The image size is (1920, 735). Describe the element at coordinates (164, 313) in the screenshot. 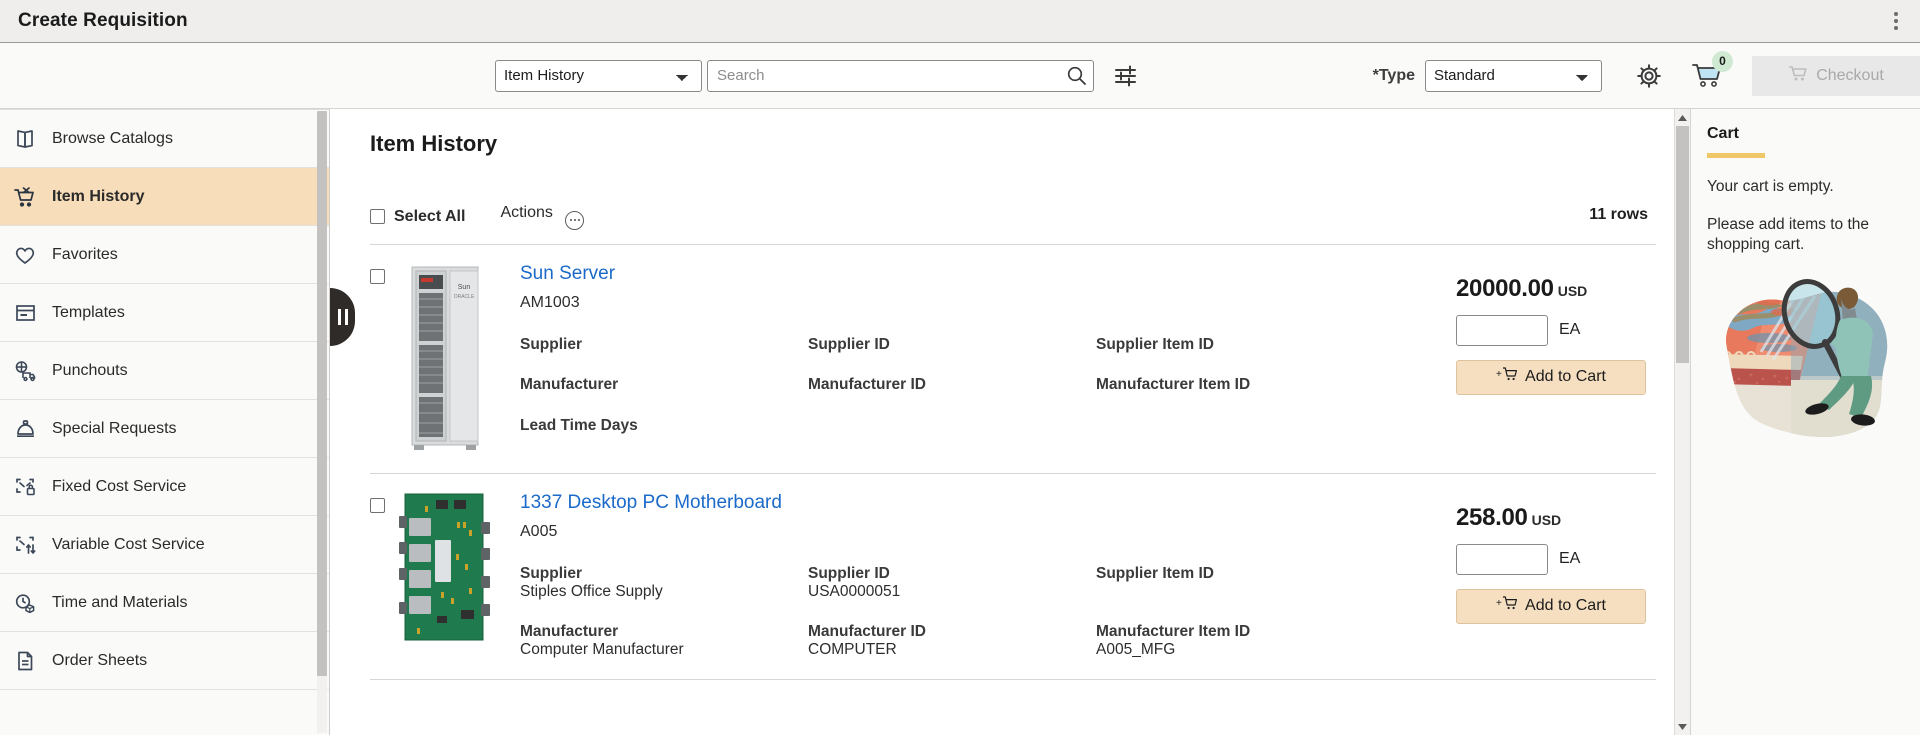

I see `sidebar-item-templates: Templates` at that location.